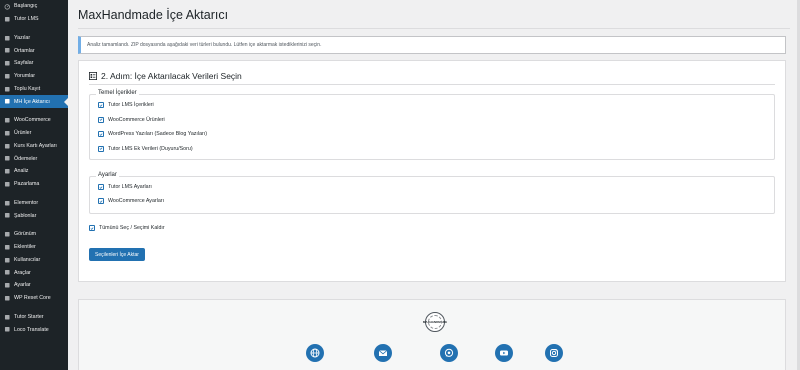  What do you see at coordinates (25, 215) in the screenshot?
I see `sidebar-item-label: Şablonlar` at bounding box center [25, 215].